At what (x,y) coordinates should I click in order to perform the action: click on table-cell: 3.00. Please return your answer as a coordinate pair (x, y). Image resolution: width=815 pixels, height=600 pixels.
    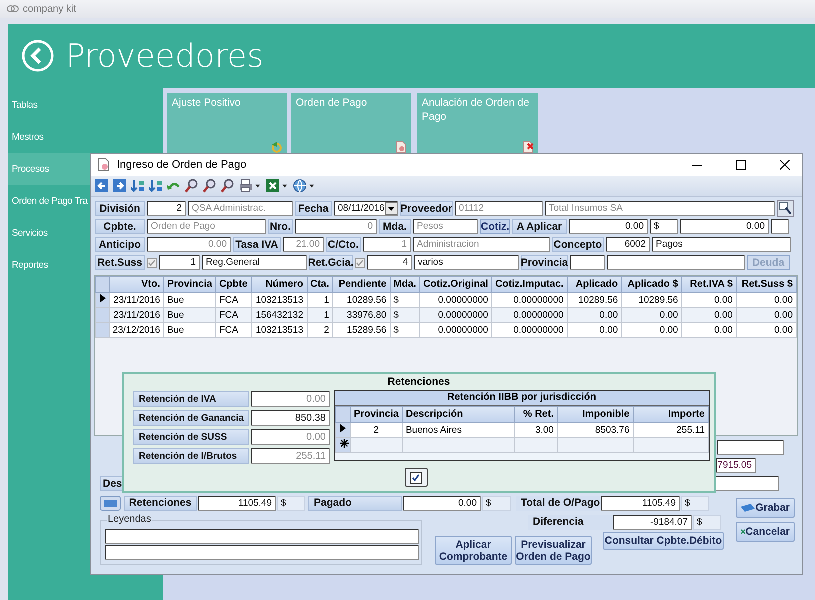
    Looking at the image, I should click on (536, 430).